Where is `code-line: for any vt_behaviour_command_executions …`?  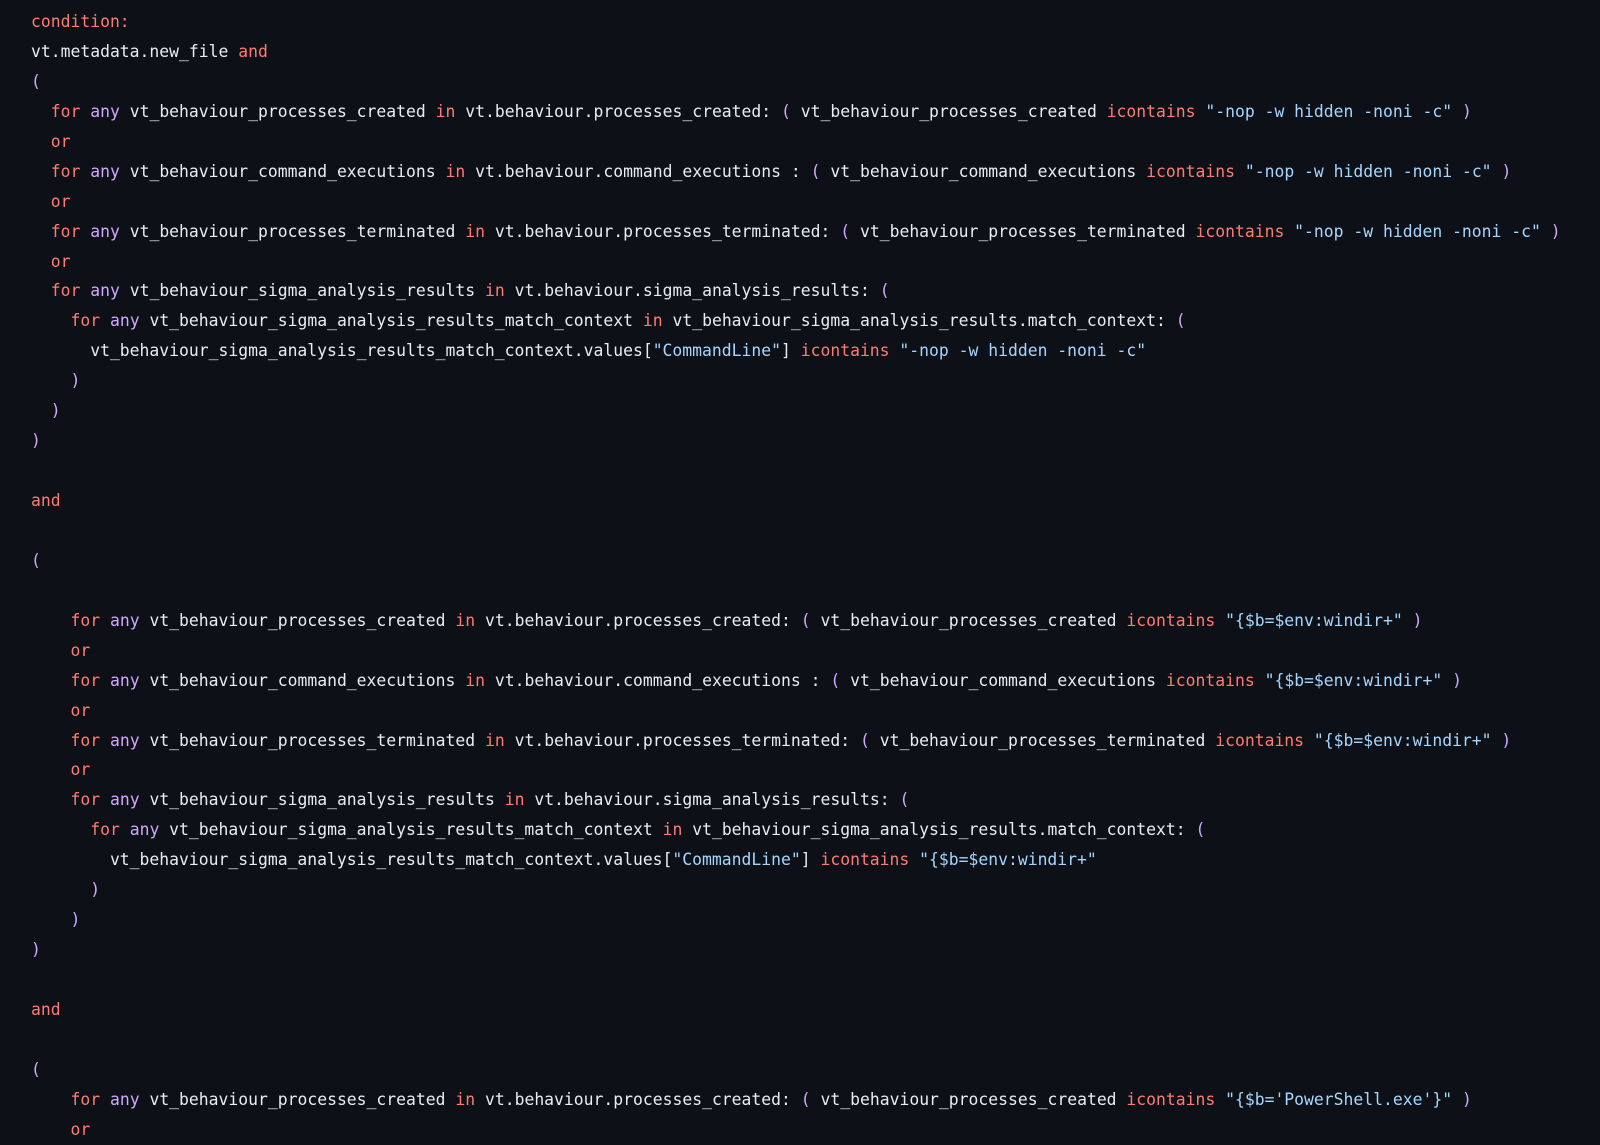
code-line: for any vt_behaviour_command_executions … is located at coordinates (811, 681).